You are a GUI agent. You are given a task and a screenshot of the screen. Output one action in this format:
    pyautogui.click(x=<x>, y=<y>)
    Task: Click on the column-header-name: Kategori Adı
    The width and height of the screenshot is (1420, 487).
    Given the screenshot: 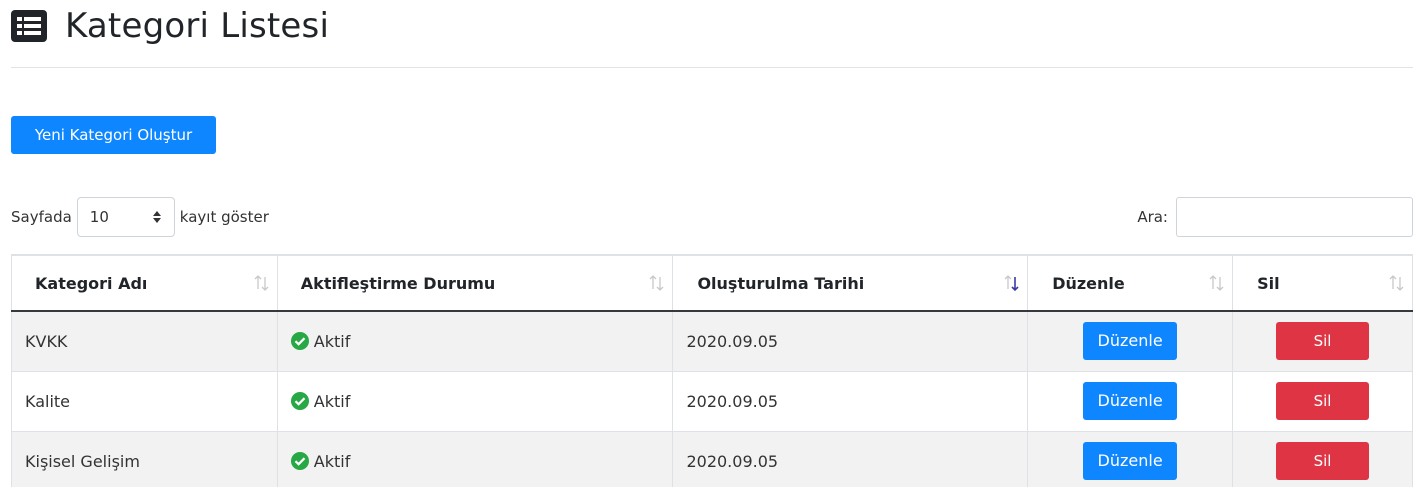 What is the action you would take?
    pyautogui.click(x=144, y=283)
    